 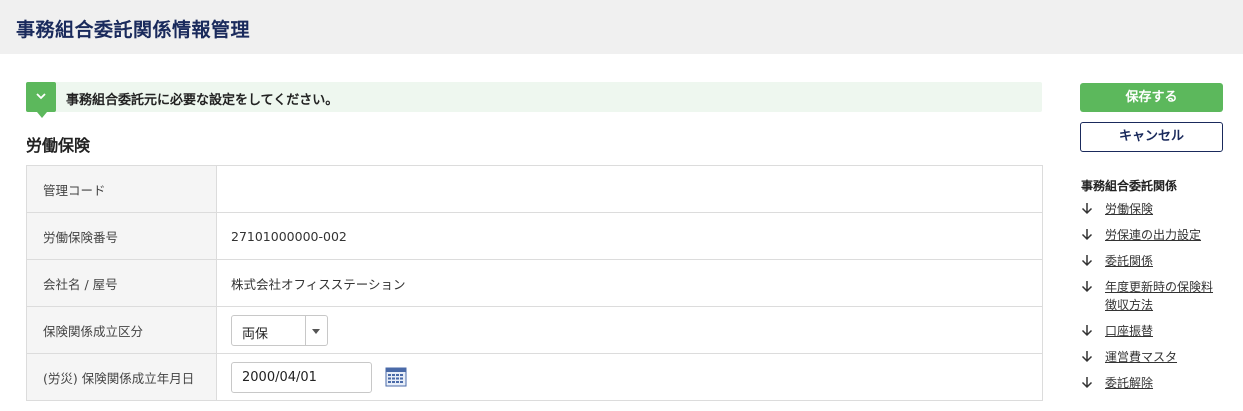 What do you see at coordinates (316, 331) in the screenshot?
I see `dropdown-arrow-icon` at bounding box center [316, 331].